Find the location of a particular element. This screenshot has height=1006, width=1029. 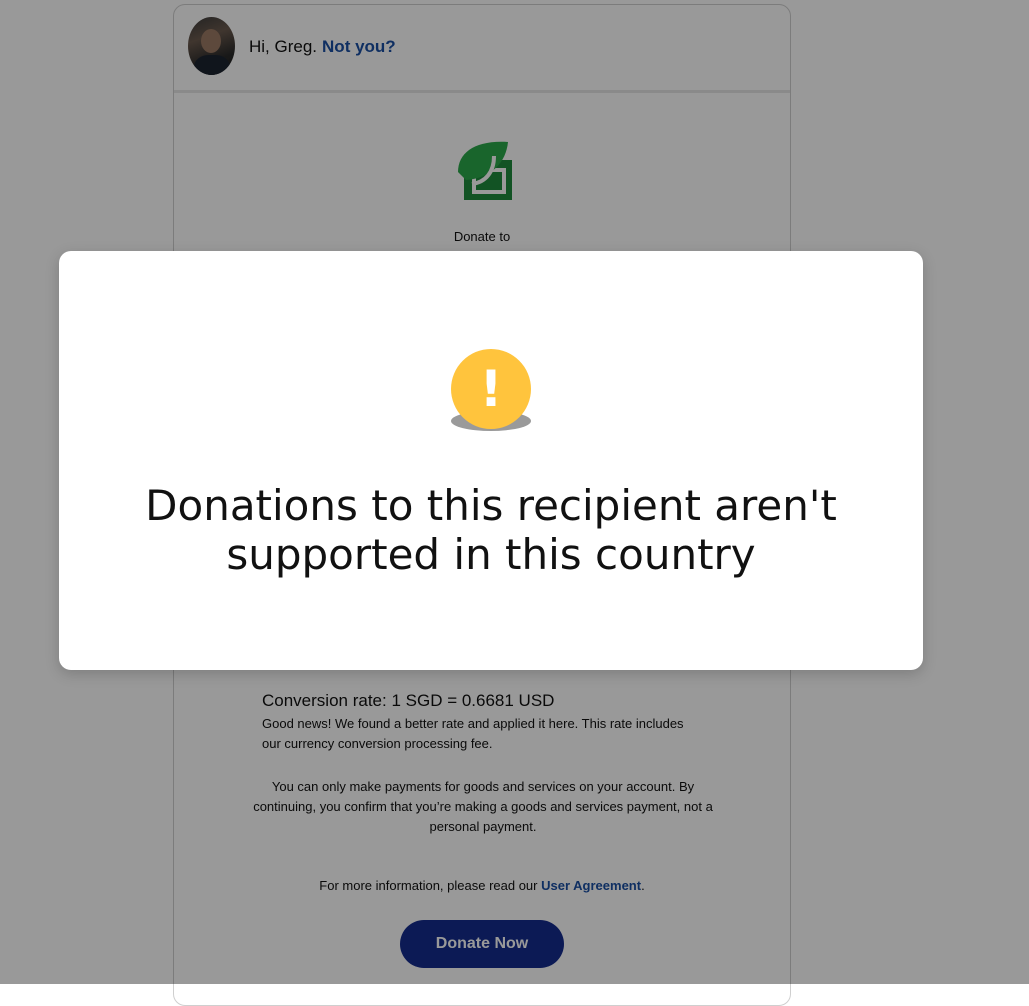

warning-icon-circle: ! is located at coordinates (491, 389).